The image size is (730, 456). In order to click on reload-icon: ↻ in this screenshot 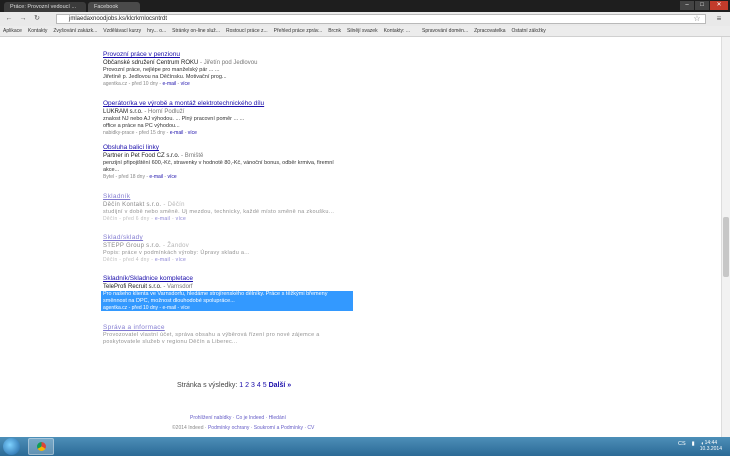, I will do `click(37, 19)`.